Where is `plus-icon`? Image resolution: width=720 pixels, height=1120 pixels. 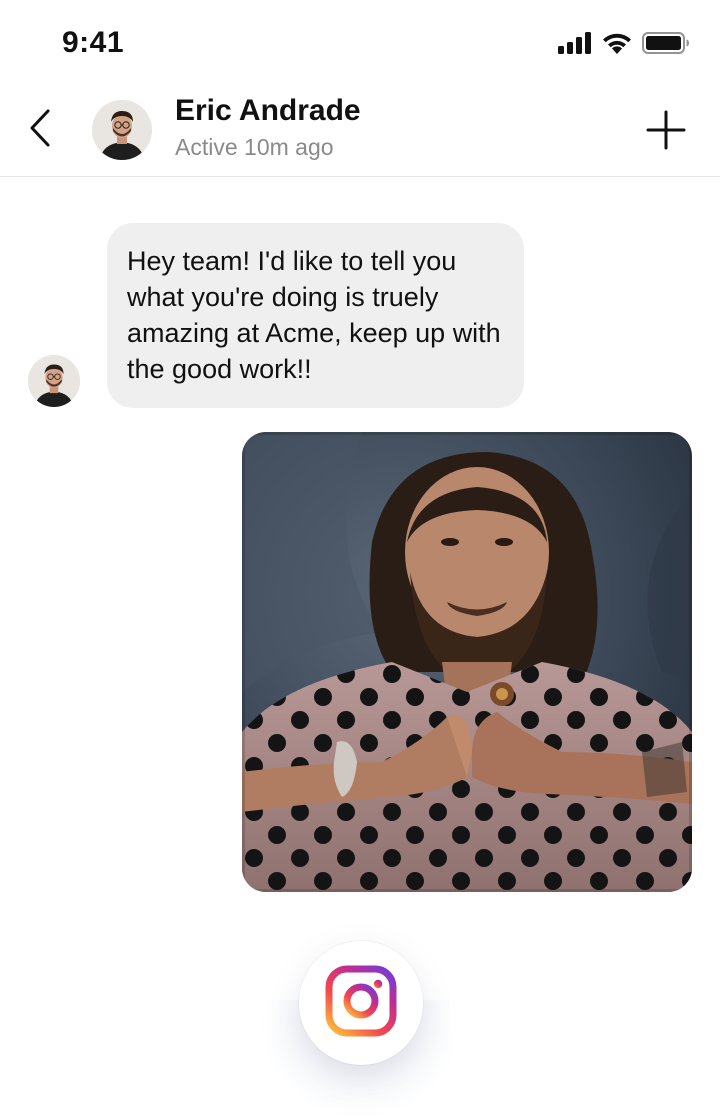 plus-icon is located at coordinates (666, 132).